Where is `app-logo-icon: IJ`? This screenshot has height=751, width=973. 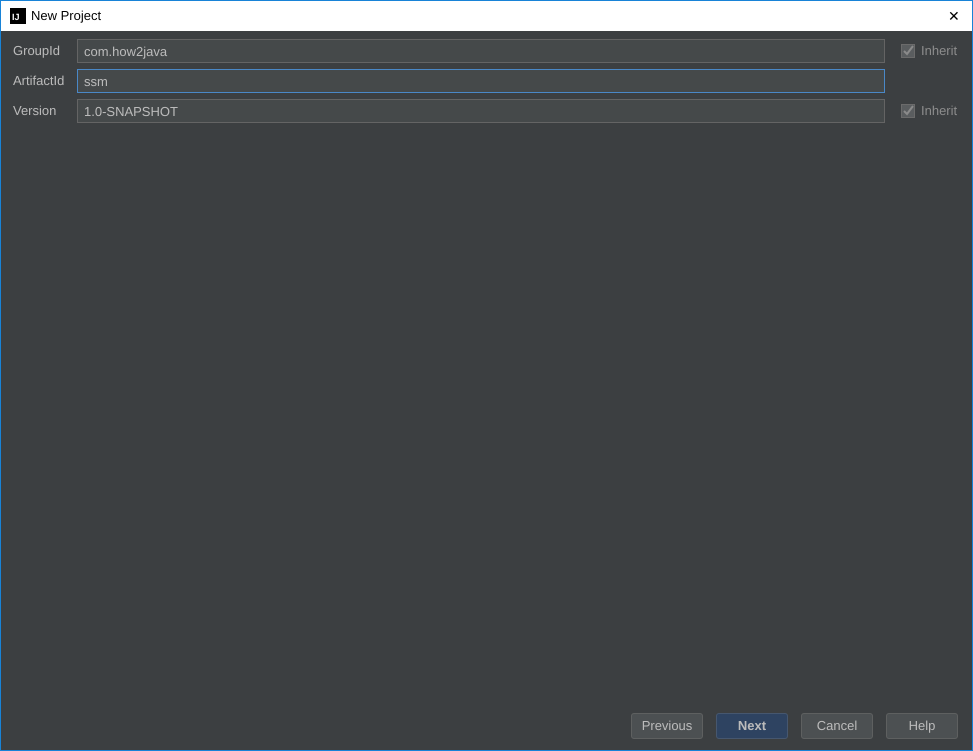
app-logo-icon: IJ is located at coordinates (18, 16).